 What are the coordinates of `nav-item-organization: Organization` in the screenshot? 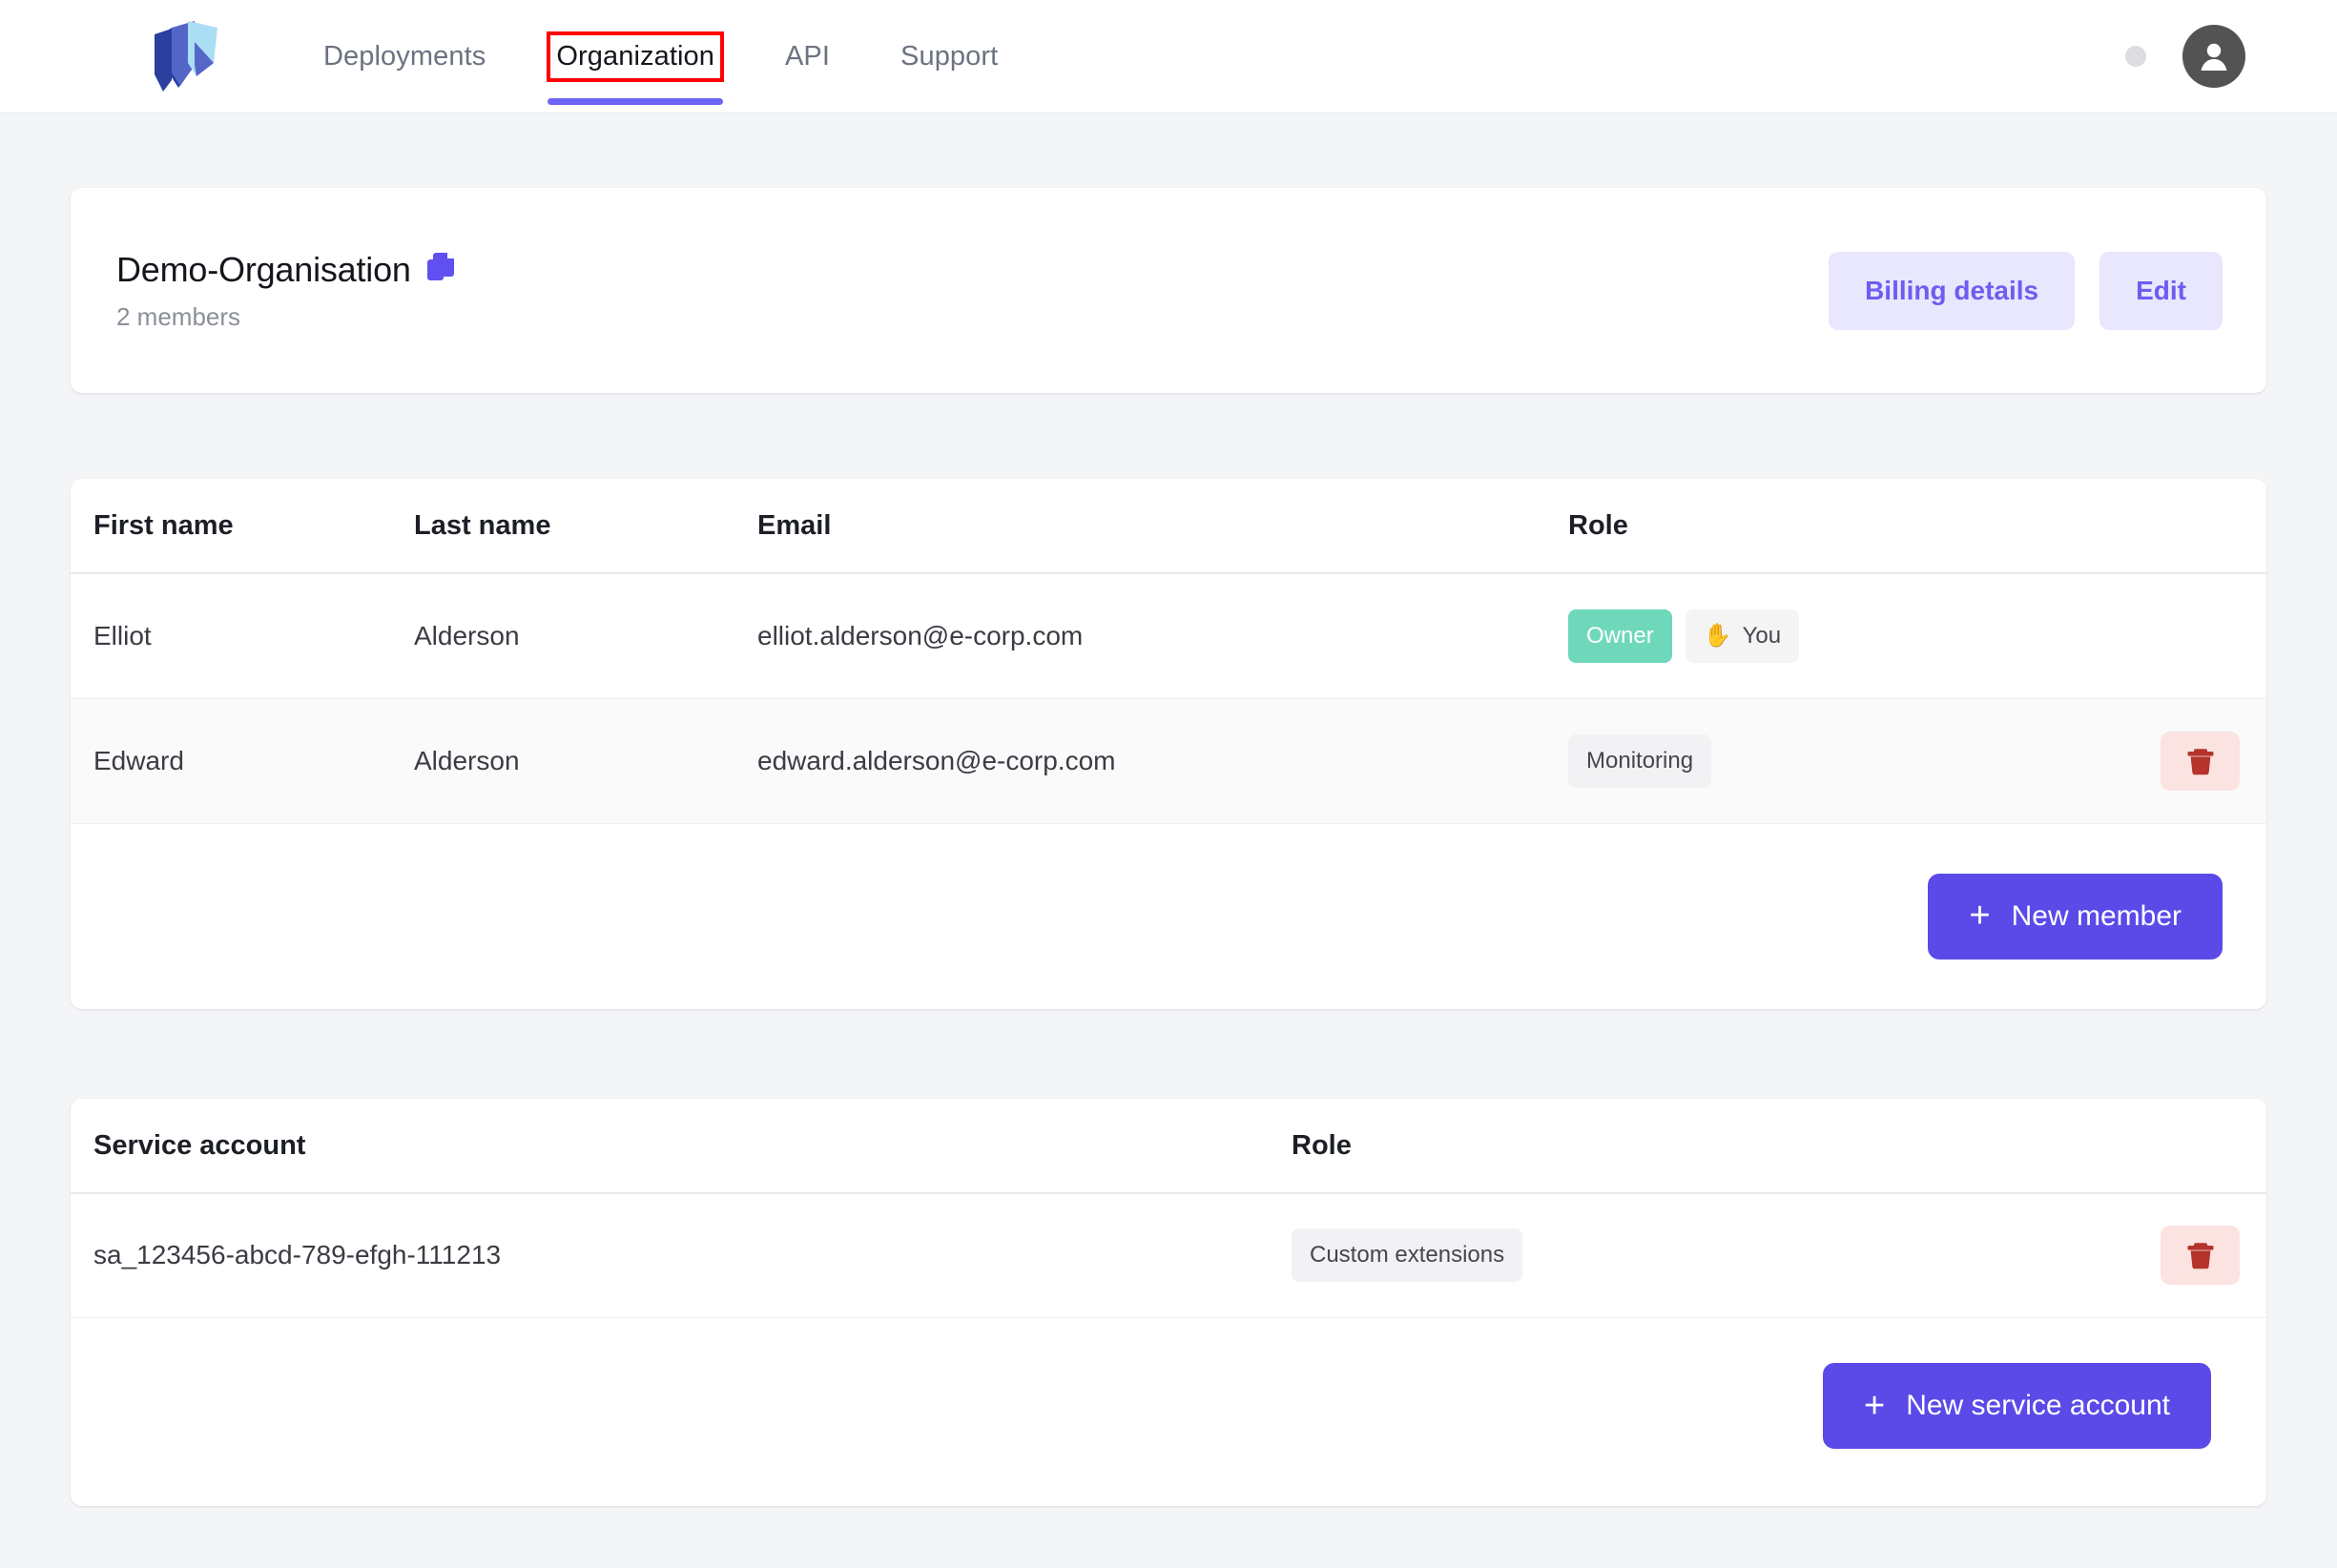 It's located at (635, 56).